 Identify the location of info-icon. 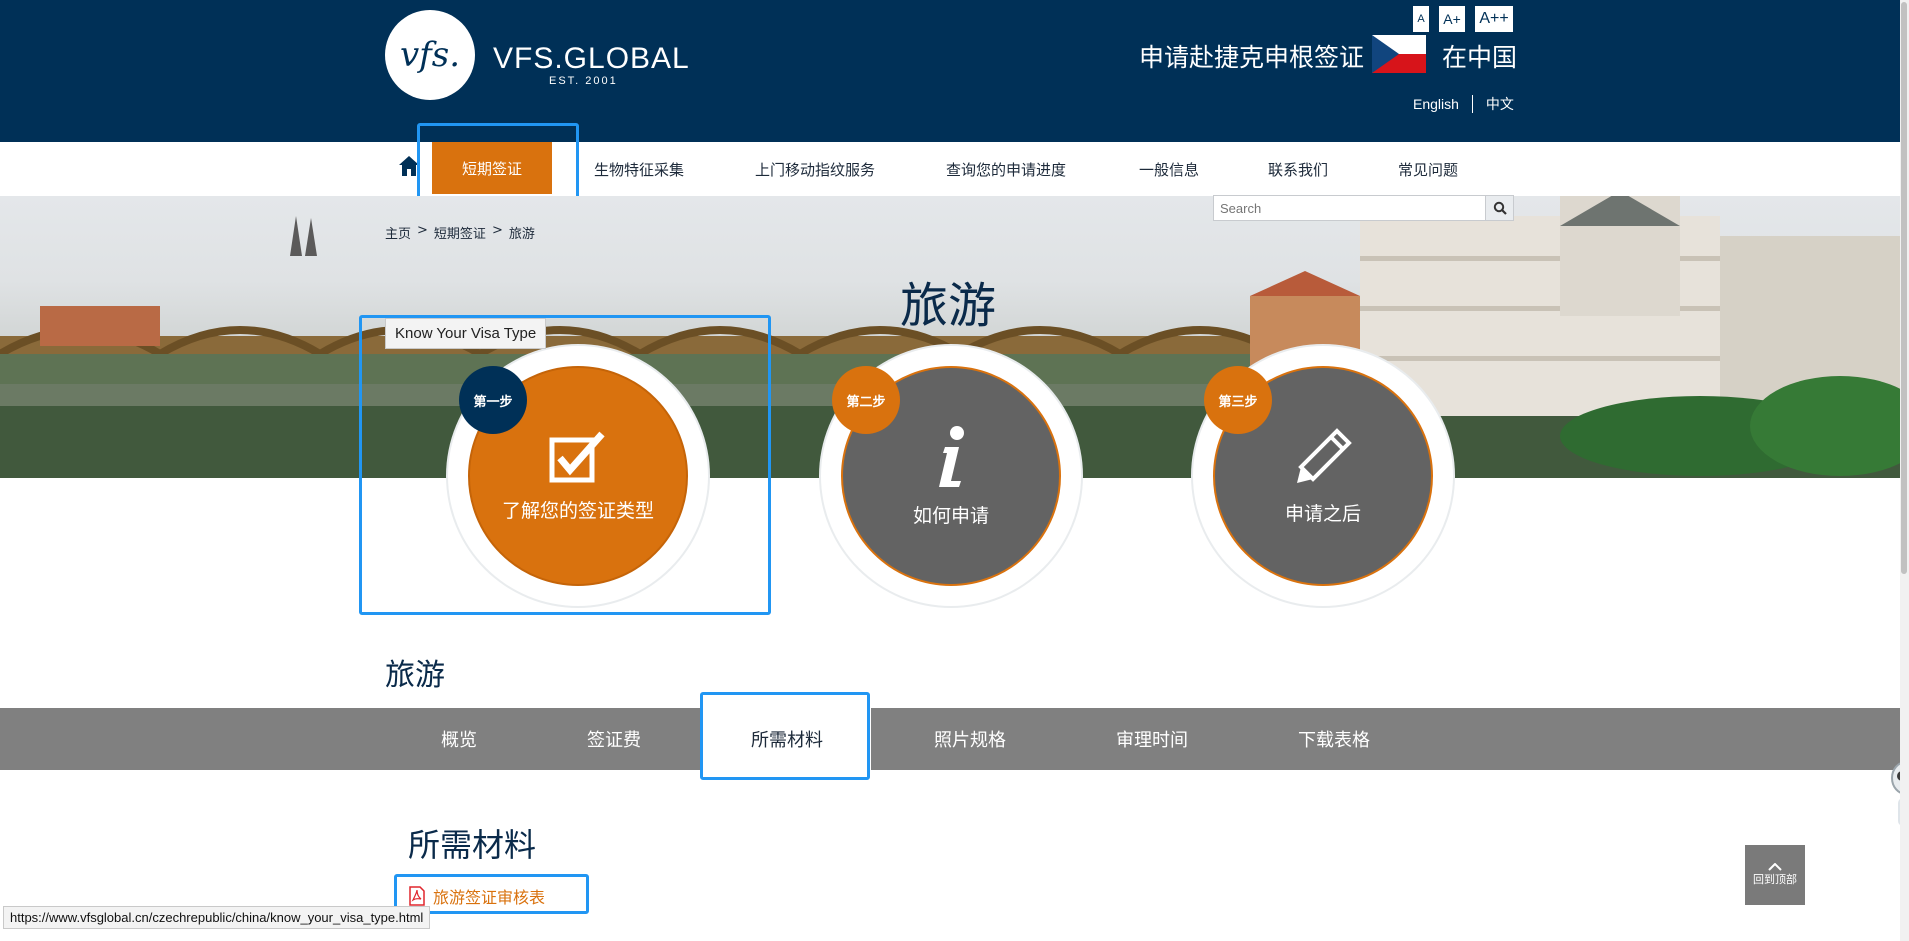
(951, 456).